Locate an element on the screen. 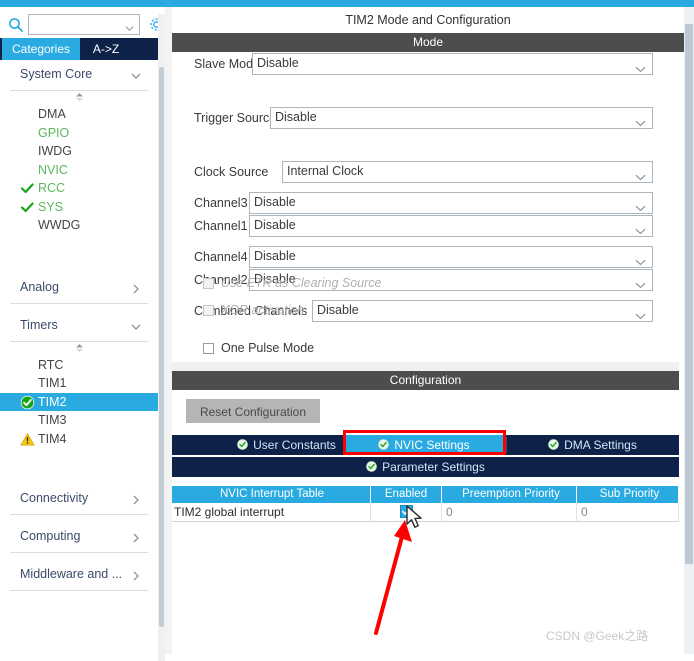 The width and height of the screenshot is (694, 661). sidebar-item-wwdg: WWDG is located at coordinates (79, 225).